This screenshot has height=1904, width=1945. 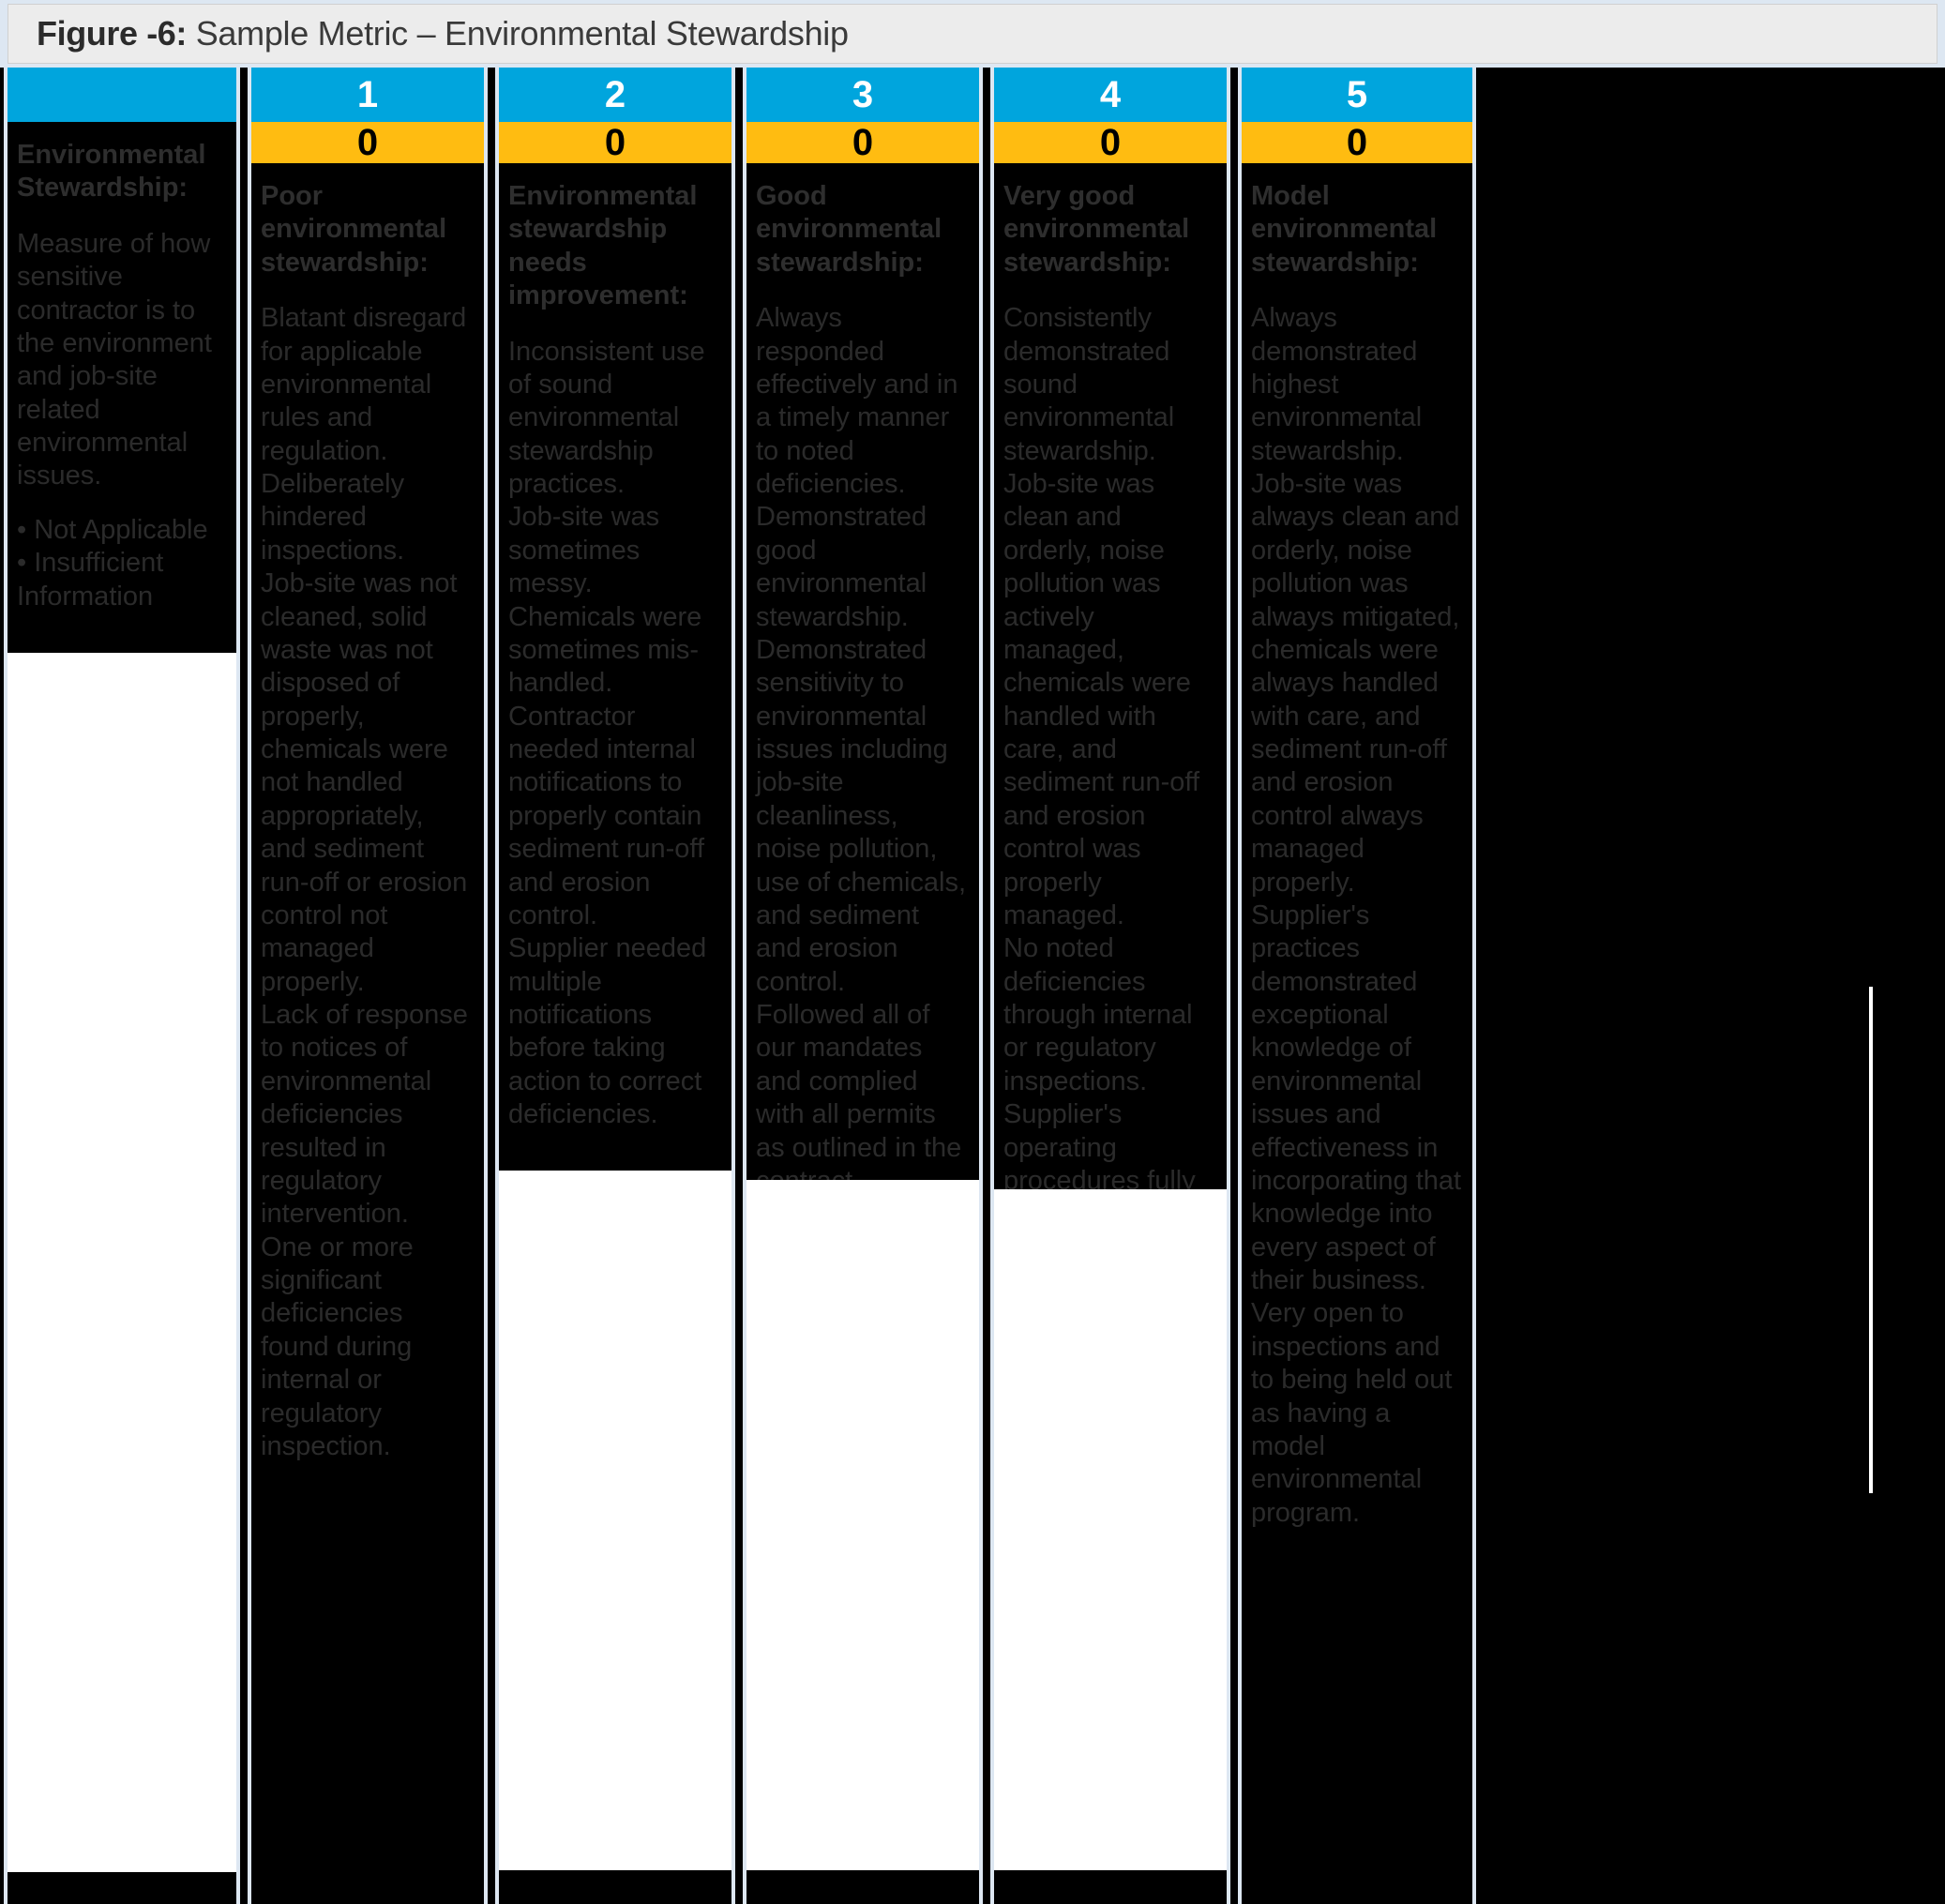 I want to click on metric-definition-bullets: Not Applicable Insufficient Information, so click(x=122, y=563).